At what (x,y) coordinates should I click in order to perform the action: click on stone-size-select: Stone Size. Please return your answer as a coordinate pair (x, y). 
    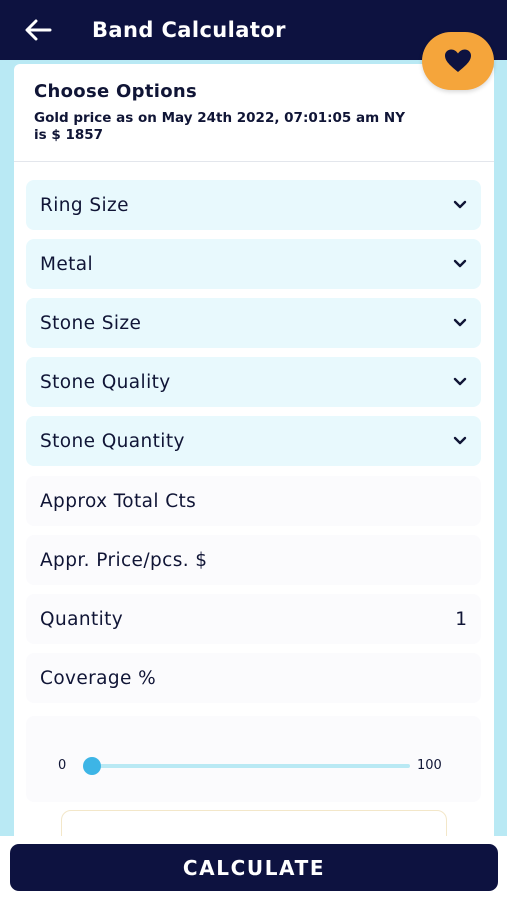
    Looking at the image, I should click on (253, 323).